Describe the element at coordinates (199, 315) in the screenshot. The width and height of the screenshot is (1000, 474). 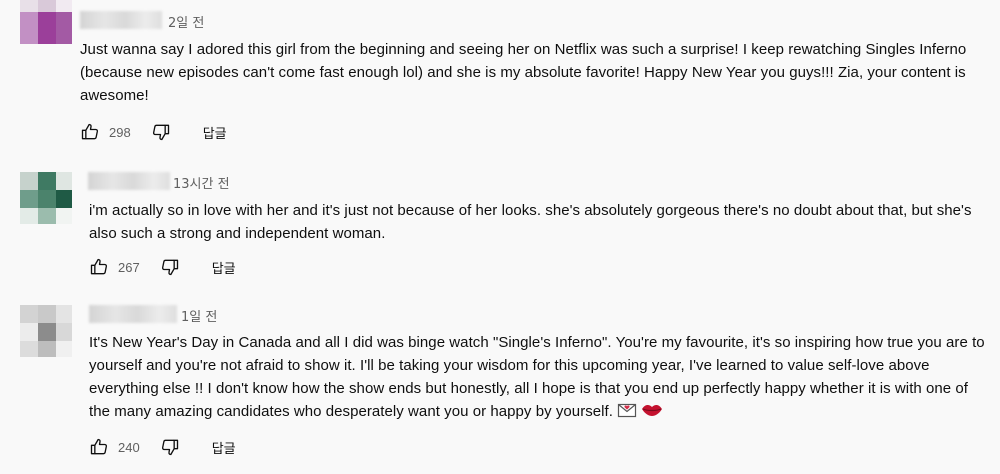
I see `comment-time: 1일 전` at that location.